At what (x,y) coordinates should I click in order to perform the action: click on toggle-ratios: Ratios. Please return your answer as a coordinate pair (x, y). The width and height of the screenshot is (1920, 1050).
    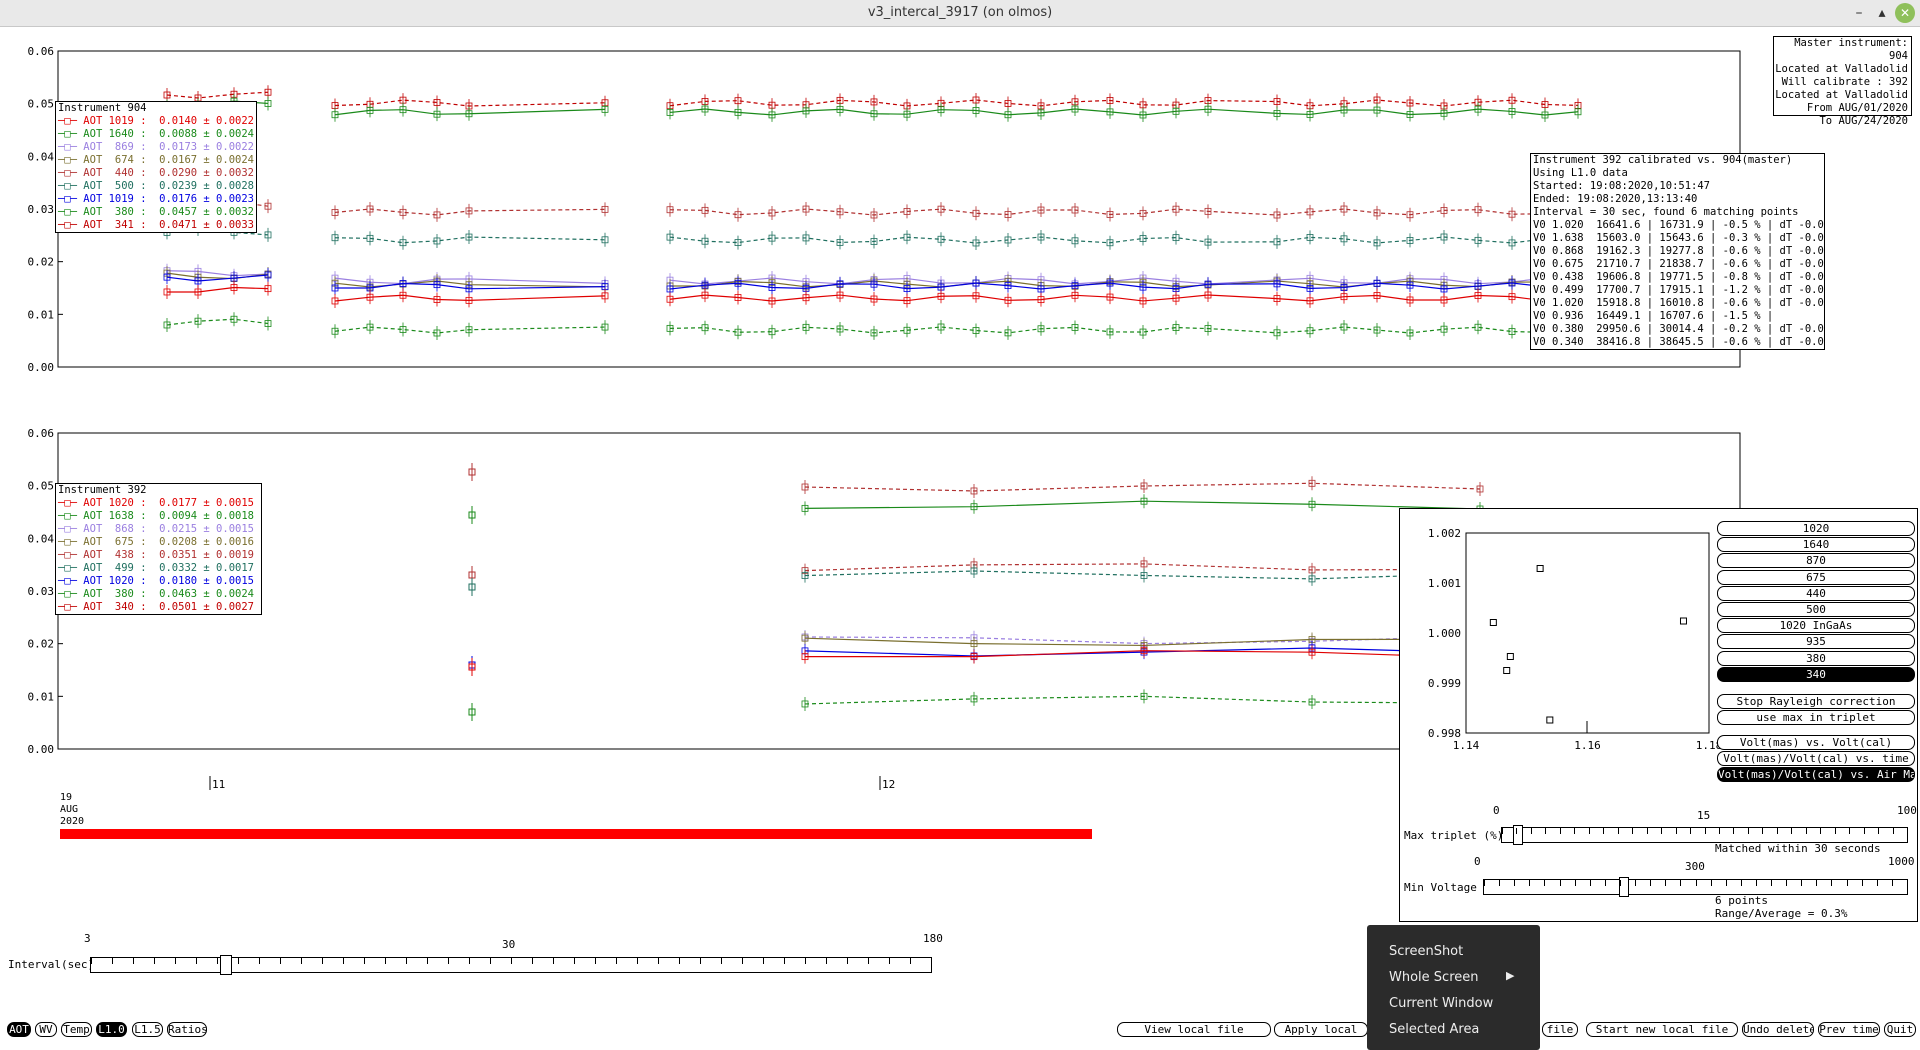
    Looking at the image, I should click on (187, 1029).